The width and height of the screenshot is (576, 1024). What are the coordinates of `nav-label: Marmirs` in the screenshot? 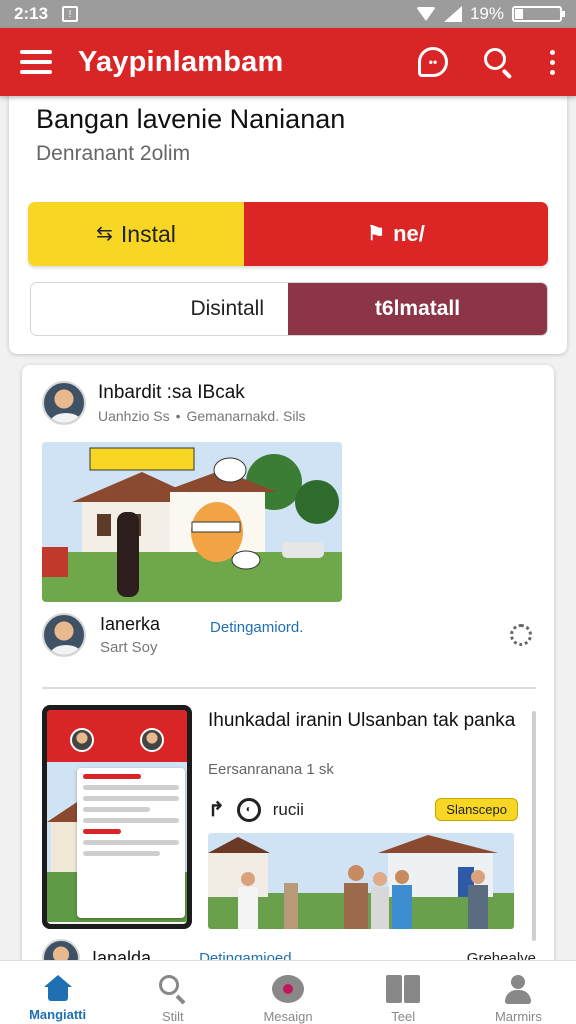 It's located at (518, 1016).